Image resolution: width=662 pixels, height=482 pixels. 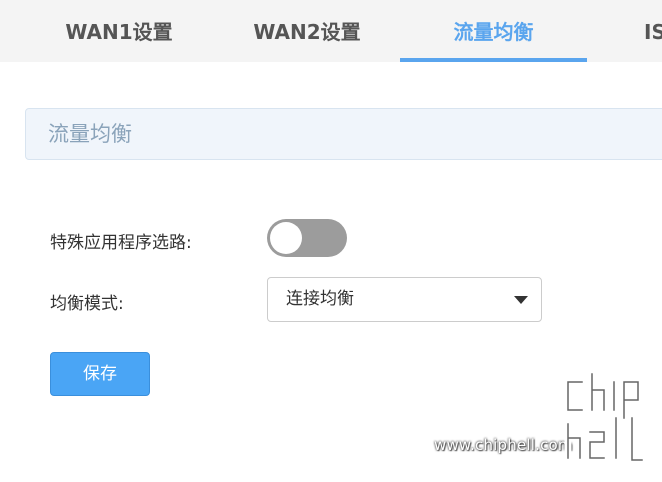 I want to click on app-routing-label: 特殊应用程序选路:, so click(x=121, y=243).